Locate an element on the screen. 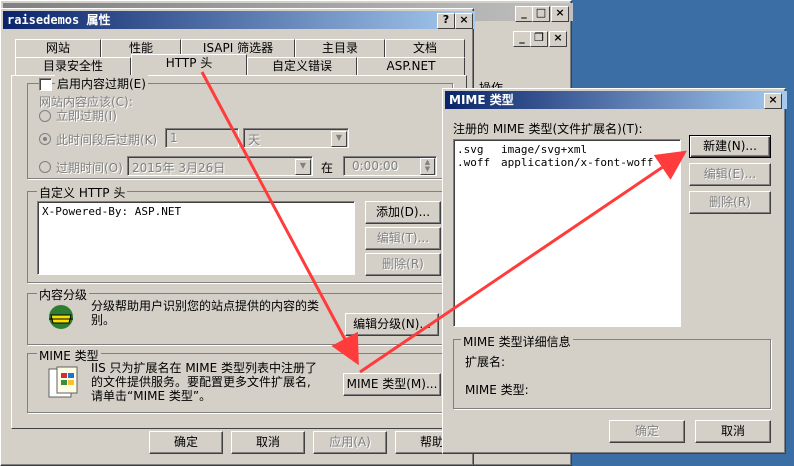 This screenshot has width=794, height=466. arrow-to-mime-button is located at coordinates (279, 218).